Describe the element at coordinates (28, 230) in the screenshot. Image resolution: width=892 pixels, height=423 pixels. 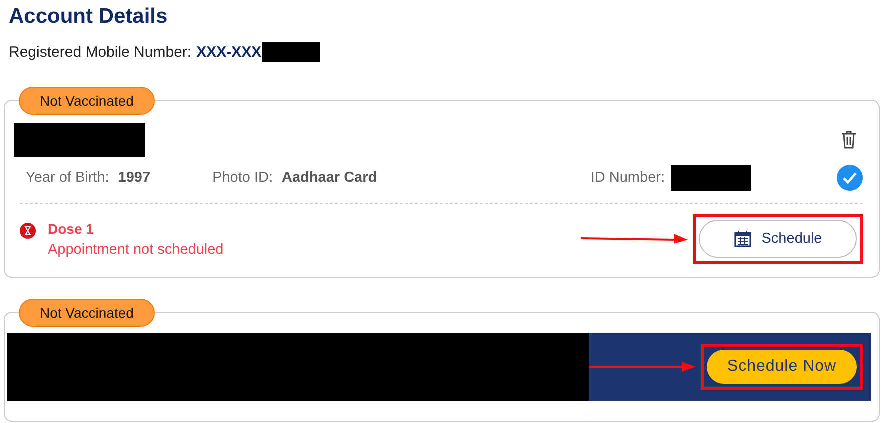
I see `hourglass-icon` at that location.